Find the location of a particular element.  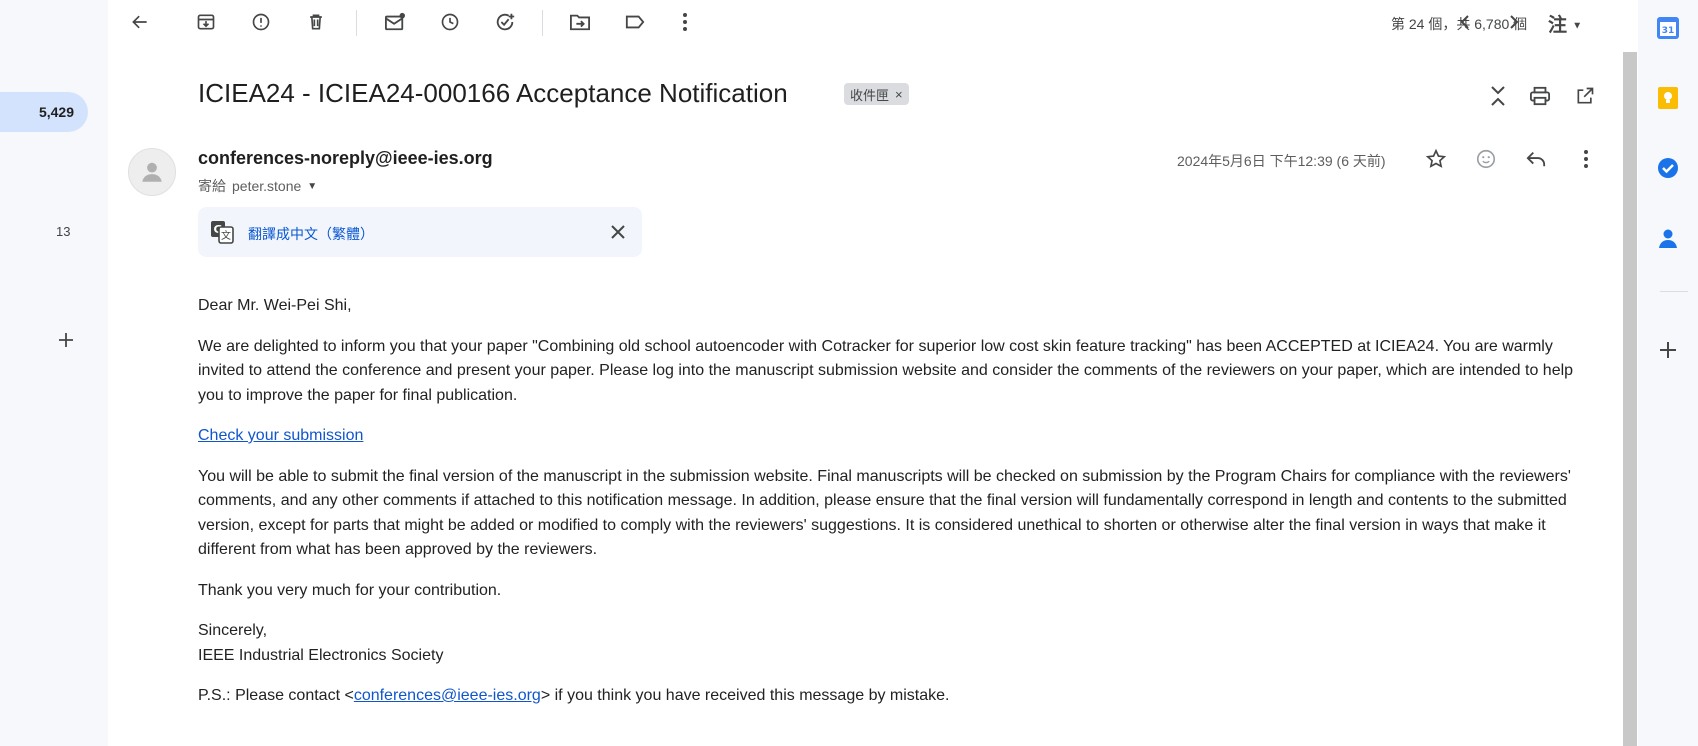

secondary-count: 13 is located at coordinates (63, 231).